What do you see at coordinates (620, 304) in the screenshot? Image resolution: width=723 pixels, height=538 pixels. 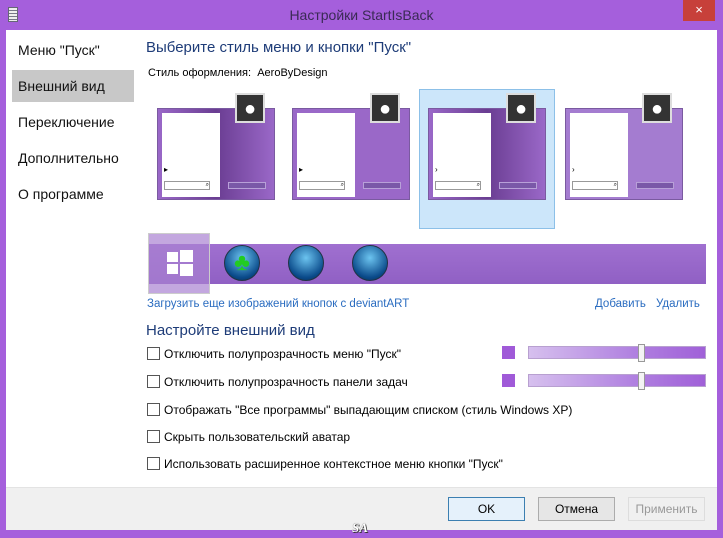 I see `add-link: Добавить` at bounding box center [620, 304].